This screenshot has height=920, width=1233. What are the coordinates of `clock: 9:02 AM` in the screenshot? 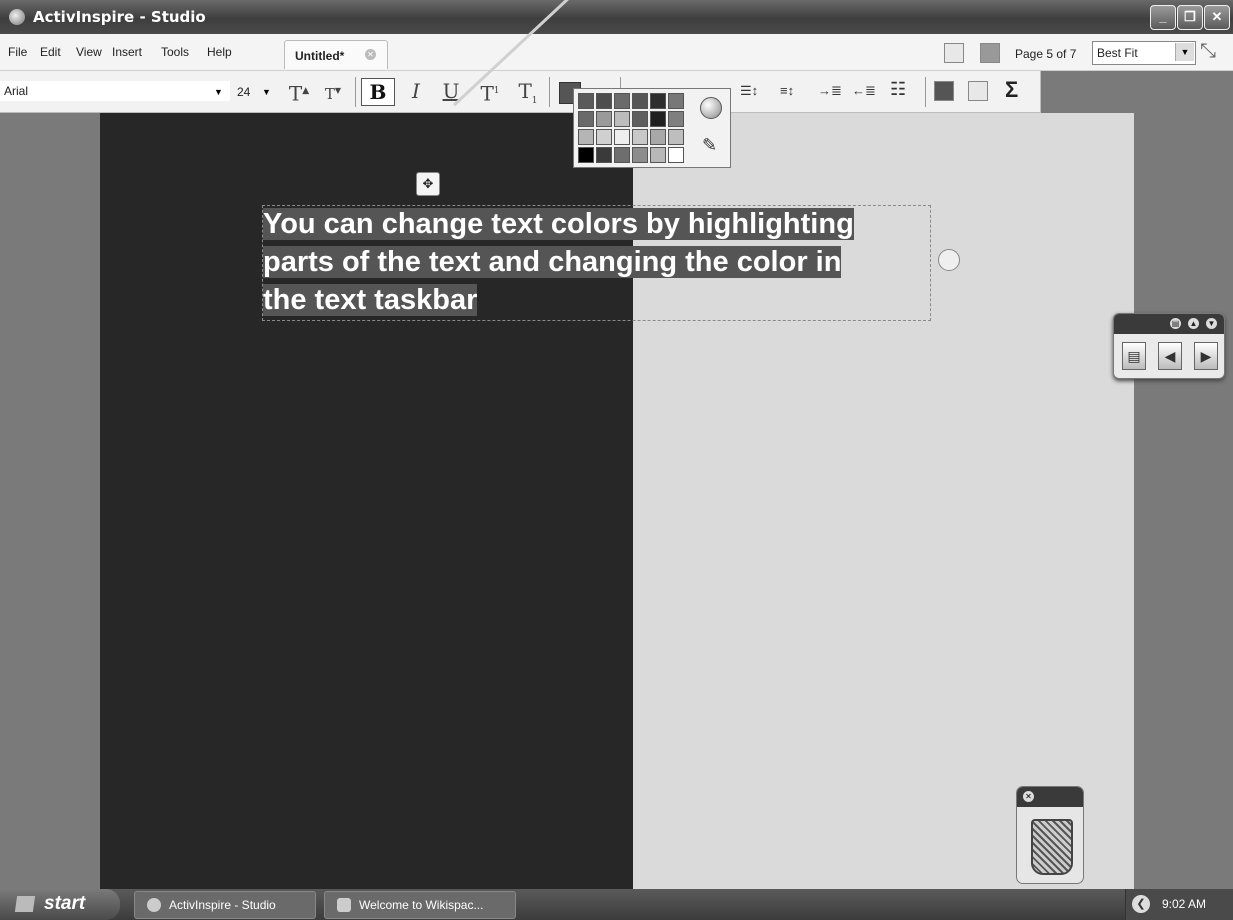 It's located at (1184, 904).